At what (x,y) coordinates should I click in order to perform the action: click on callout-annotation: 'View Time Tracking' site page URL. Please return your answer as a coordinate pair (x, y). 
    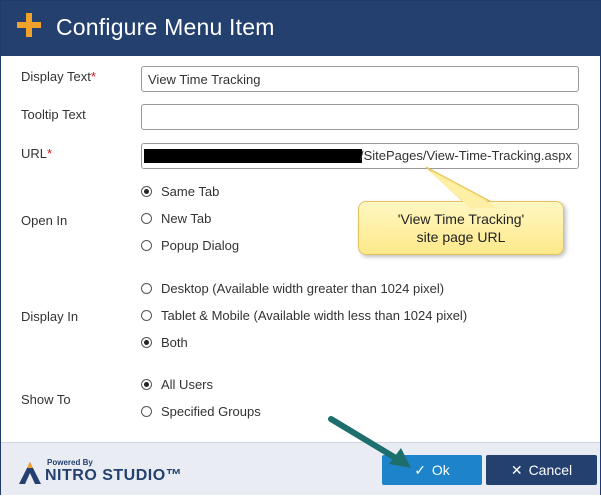
    Looking at the image, I should click on (461, 228).